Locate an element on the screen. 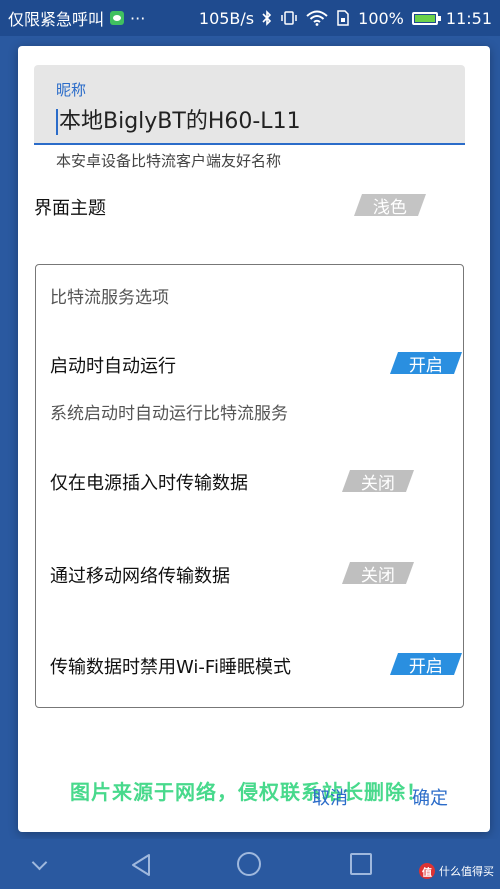  brand-icon: 值 is located at coordinates (427, 871).